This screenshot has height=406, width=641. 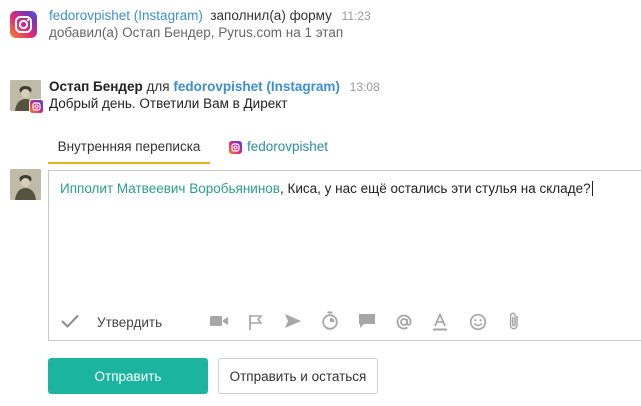 What do you see at coordinates (129, 322) in the screenshot?
I see `approve-label: Утвердить` at bounding box center [129, 322].